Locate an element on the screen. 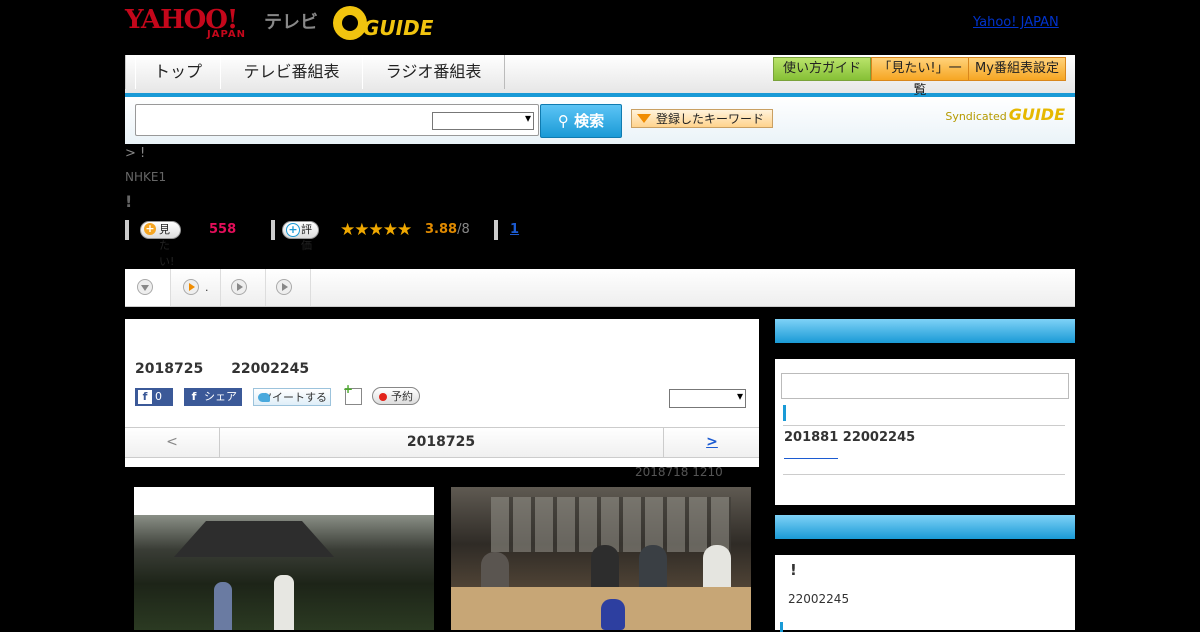 The height and width of the screenshot is (632, 1200). gguide-logo-text: GUIDE is located at coordinates (398, 28).